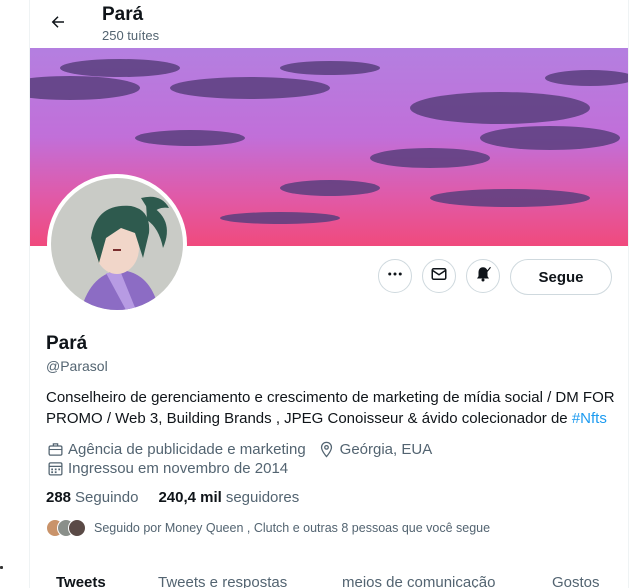 This screenshot has height=588, width=636. I want to click on followers-stat: 240,4 mil seguidores, so click(228, 497).